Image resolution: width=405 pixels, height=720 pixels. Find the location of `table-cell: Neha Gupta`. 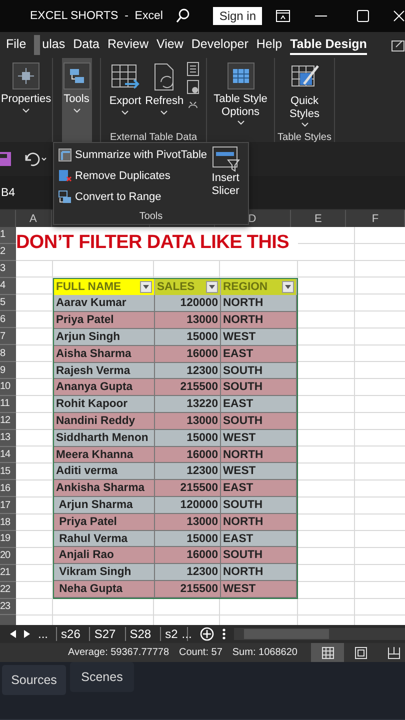

table-cell: Neha Gupta is located at coordinates (104, 589).